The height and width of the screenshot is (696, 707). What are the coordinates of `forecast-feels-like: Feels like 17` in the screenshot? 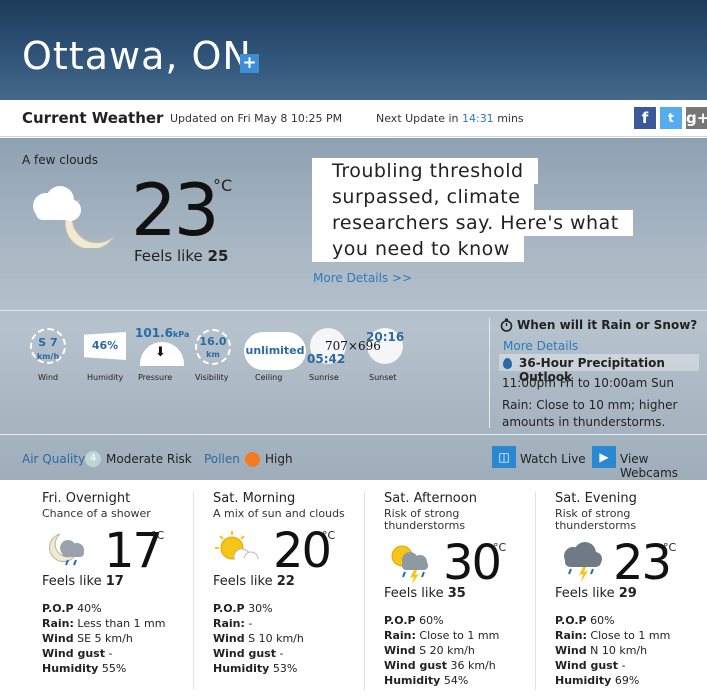 It's located at (83, 581).